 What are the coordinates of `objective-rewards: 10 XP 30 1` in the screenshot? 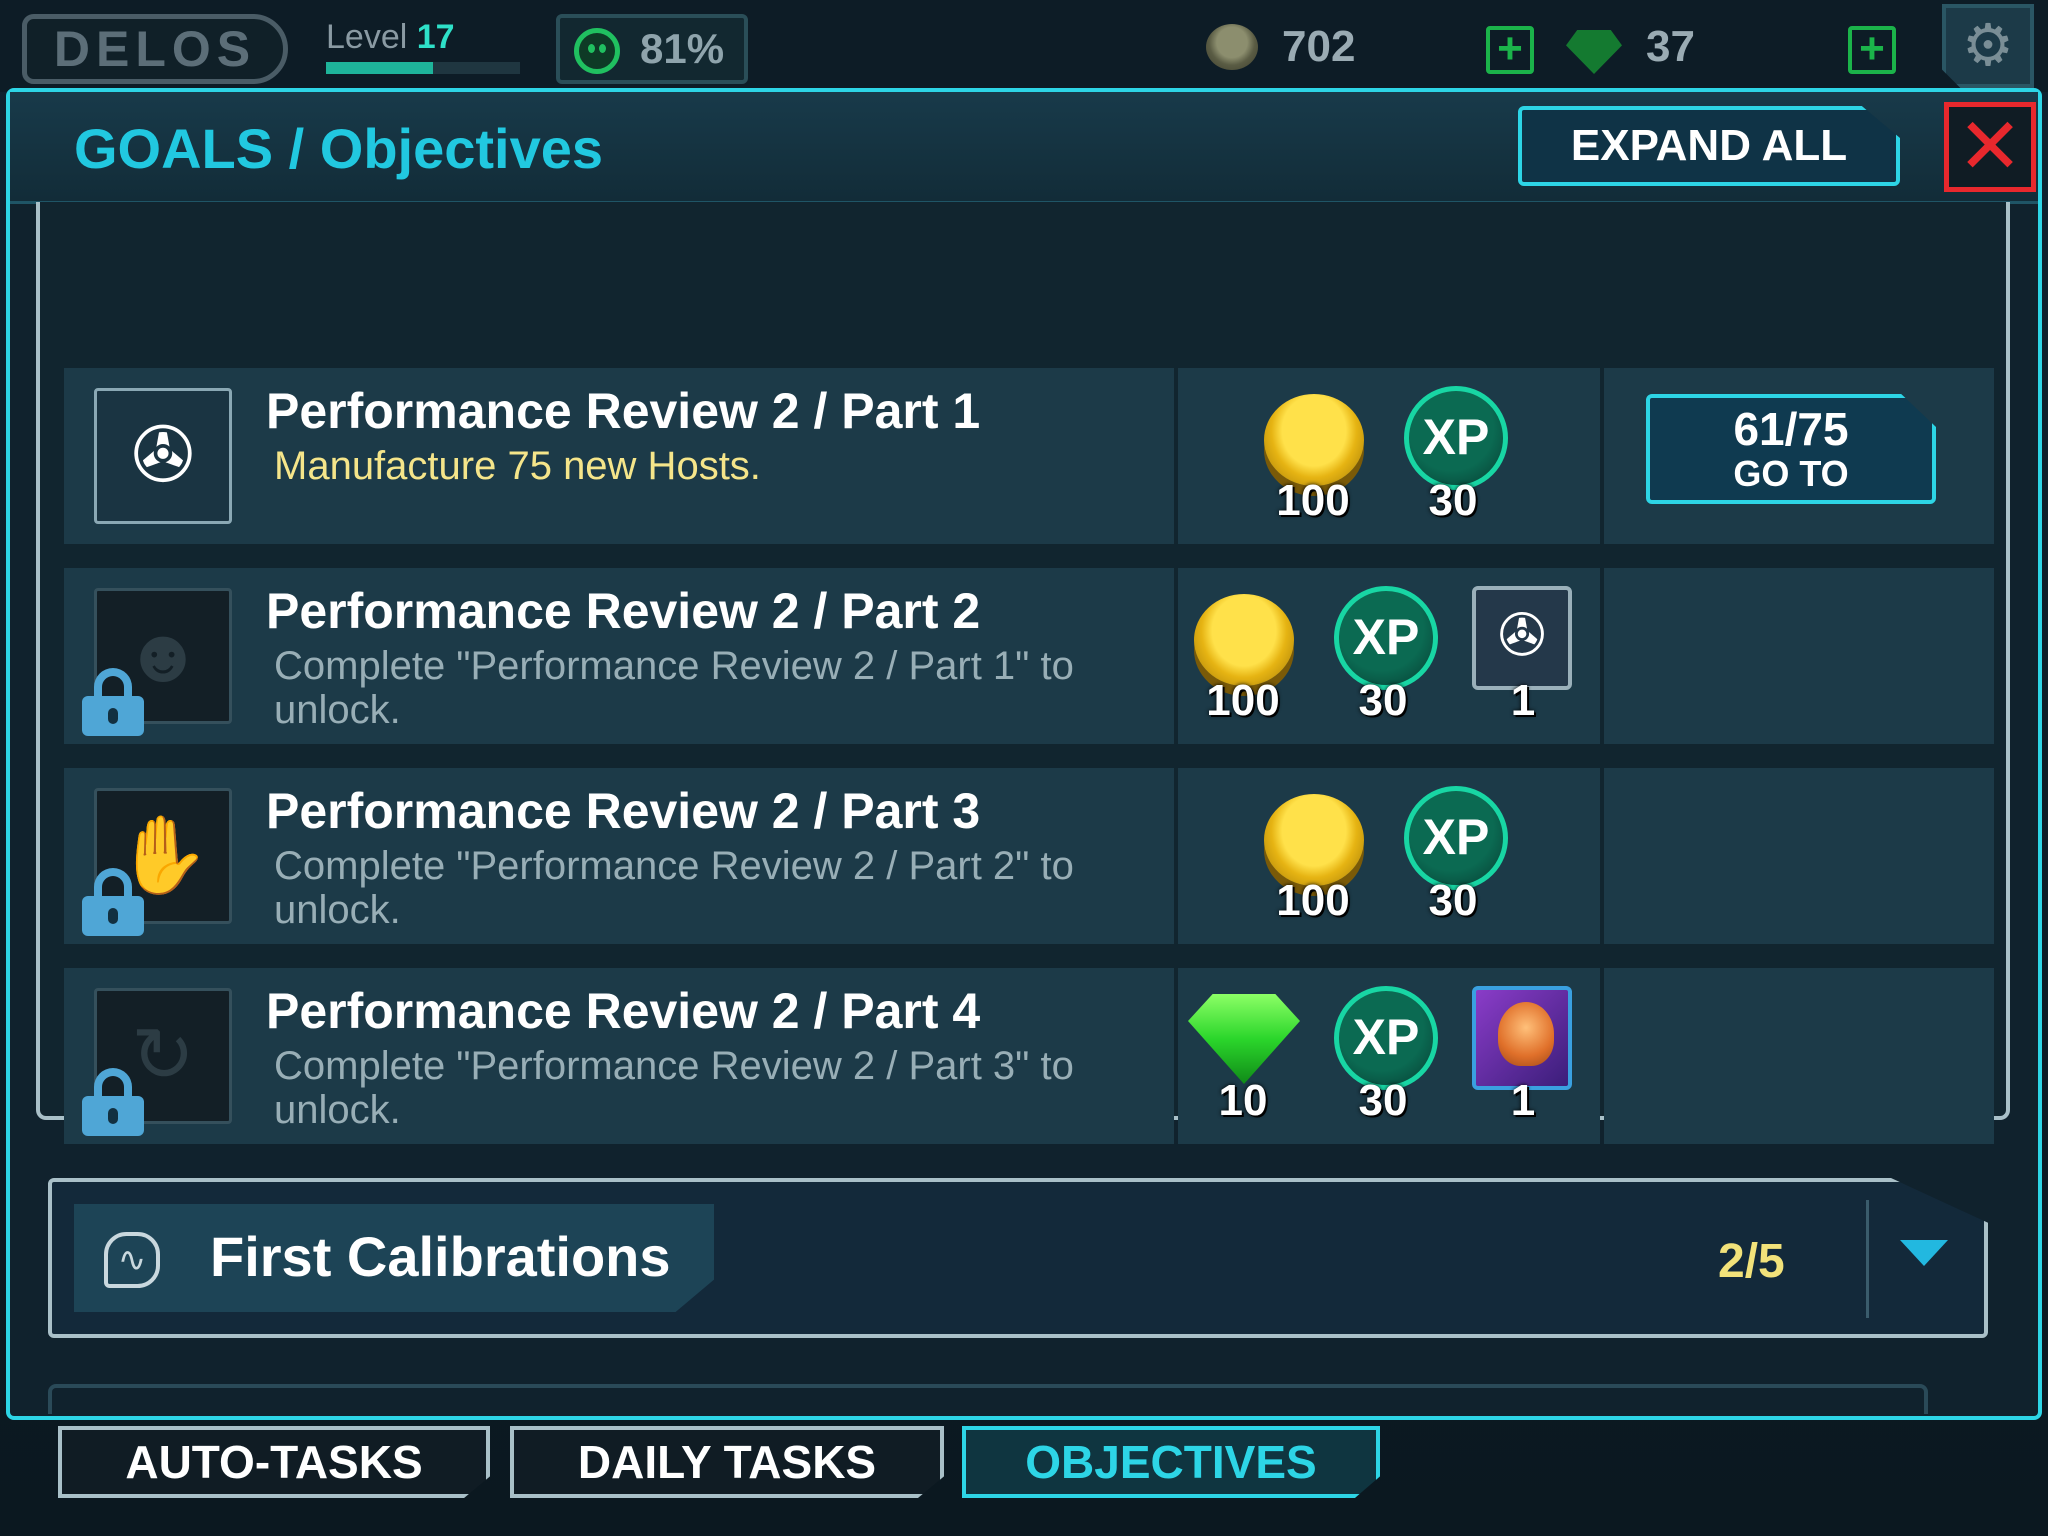 It's located at (1389, 1056).